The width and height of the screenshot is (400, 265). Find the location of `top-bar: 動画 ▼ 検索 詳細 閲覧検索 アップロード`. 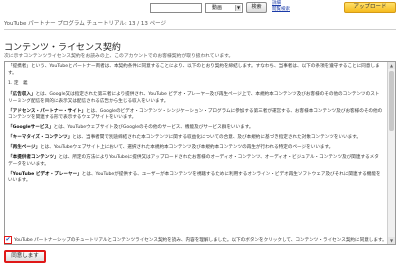

top-bar: 動画 ▼ 検索 詳細 閲覧検索 アップロード is located at coordinates (200, 9).